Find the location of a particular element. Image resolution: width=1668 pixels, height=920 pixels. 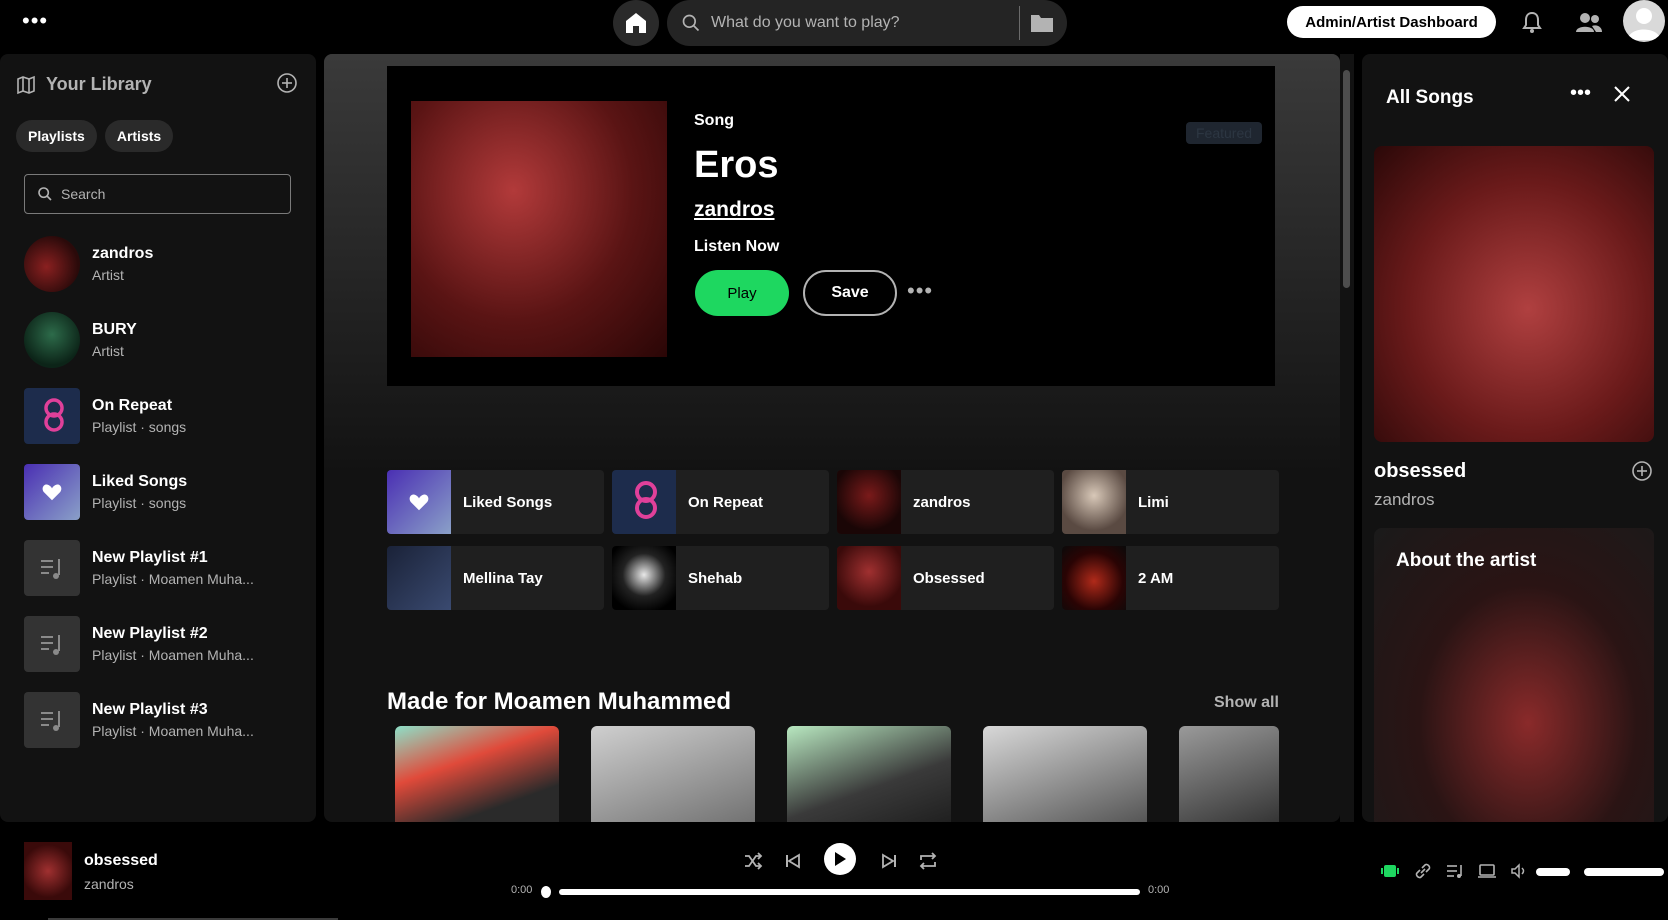

library-search is located at coordinates (157, 194).